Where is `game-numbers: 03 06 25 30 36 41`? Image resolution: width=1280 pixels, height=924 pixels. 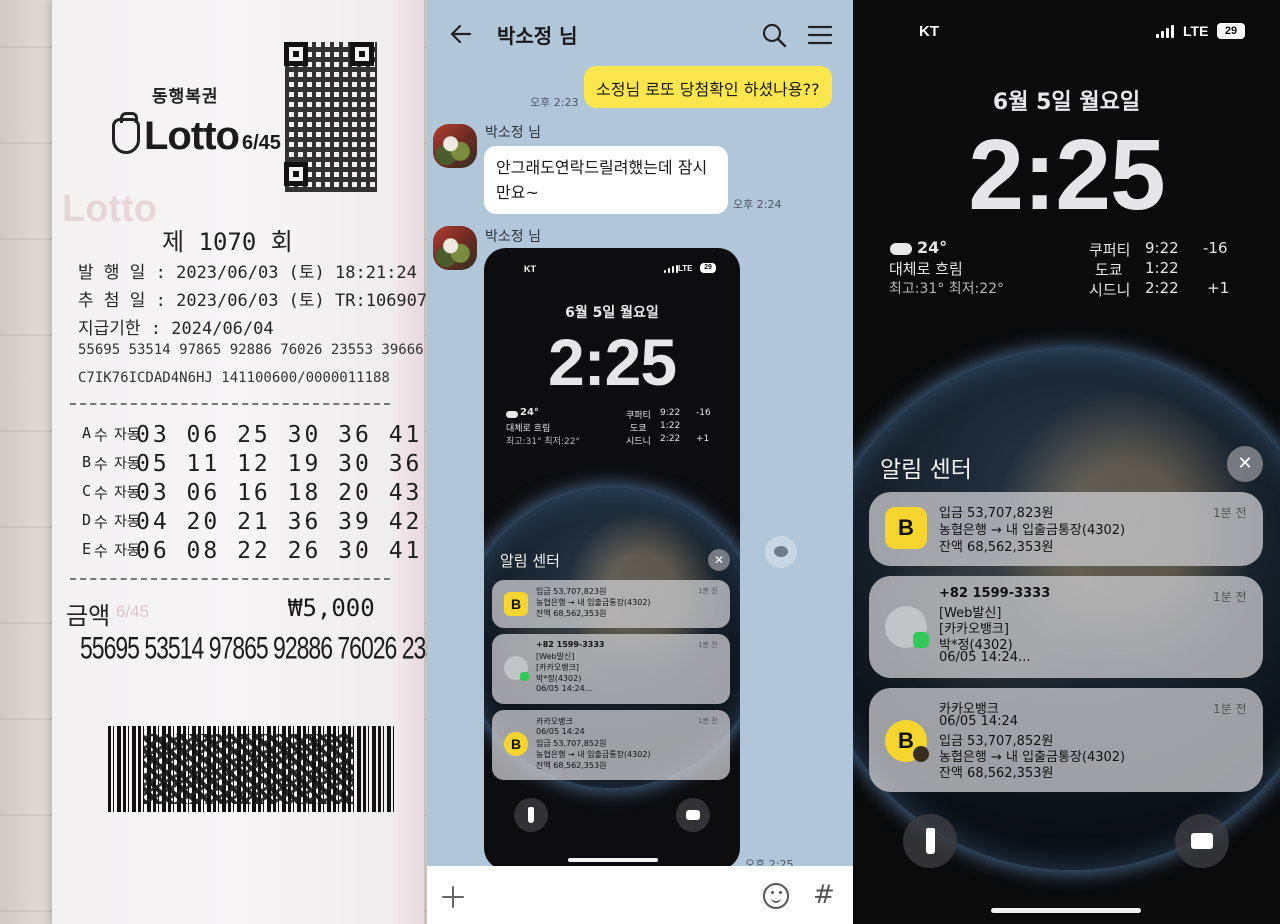
game-numbers: 03 06 25 30 36 41 is located at coordinates (279, 435).